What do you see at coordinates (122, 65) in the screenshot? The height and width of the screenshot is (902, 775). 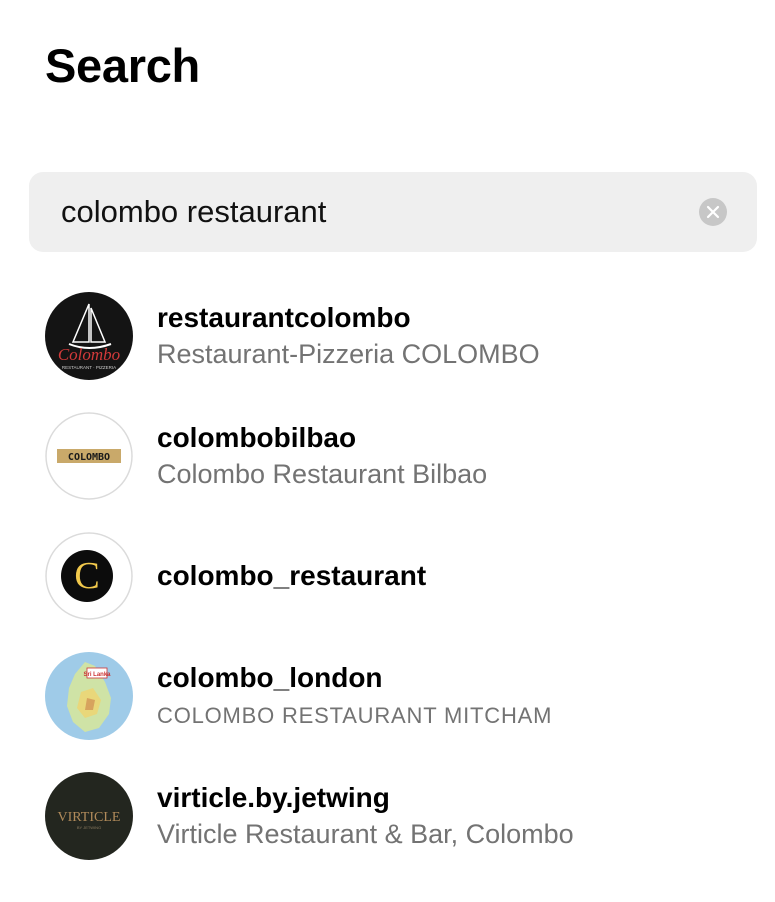 I see `page-title: Search` at bounding box center [122, 65].